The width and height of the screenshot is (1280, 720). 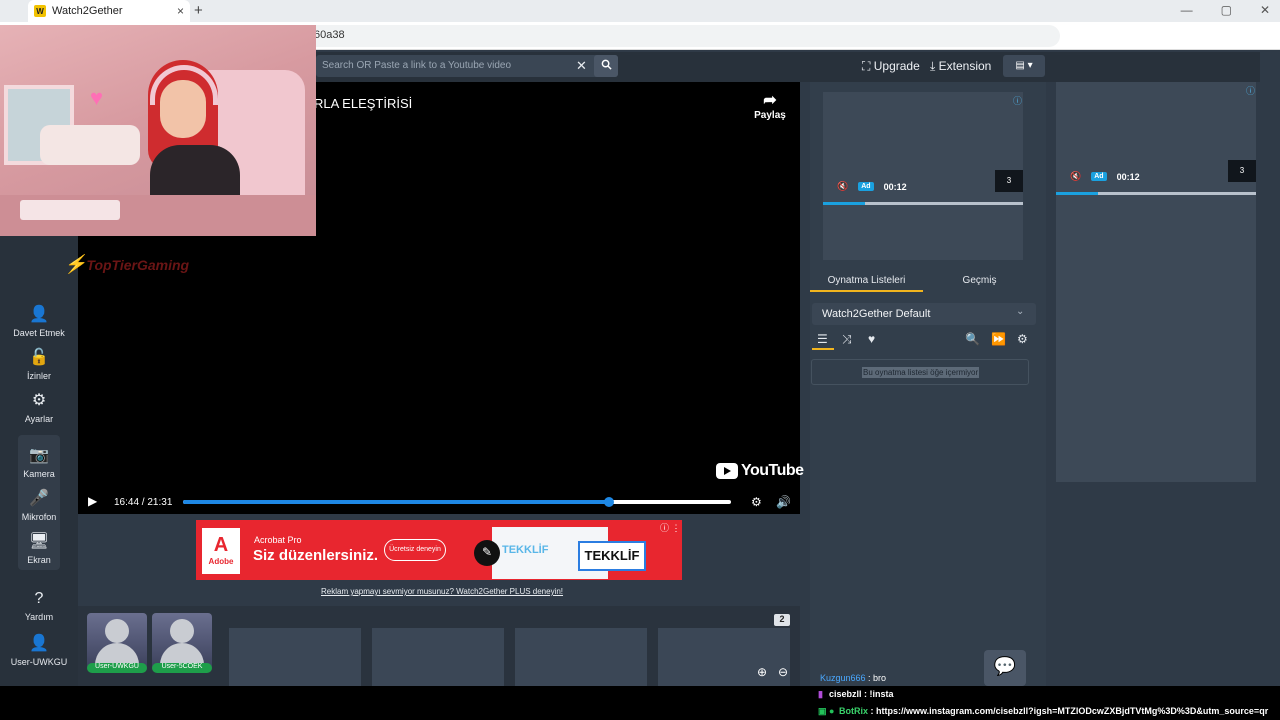 What do you see at coordinates (1020, 311) in the screenshot?
I see `chevron-down-icon: ⌄` at bounding box center [1020, 311].